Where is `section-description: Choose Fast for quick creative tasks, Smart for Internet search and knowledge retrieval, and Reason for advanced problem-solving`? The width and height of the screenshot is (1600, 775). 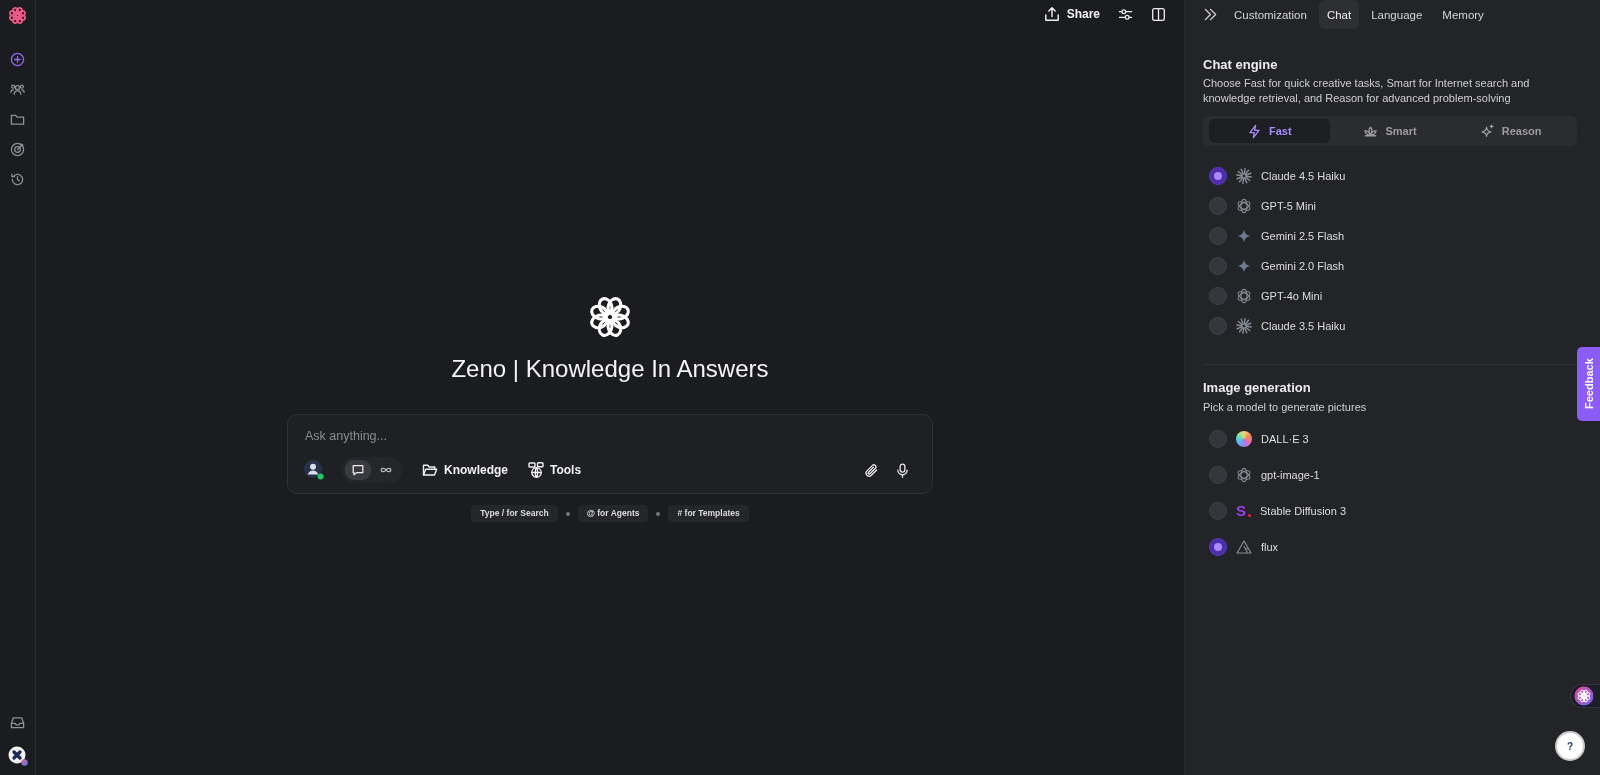 section-description: Choose Fast for quick creative tasks, Smart for Internet search and knowledge retrieval, and Reason for advanced problem-solving is located at coordinates (1367, 91).